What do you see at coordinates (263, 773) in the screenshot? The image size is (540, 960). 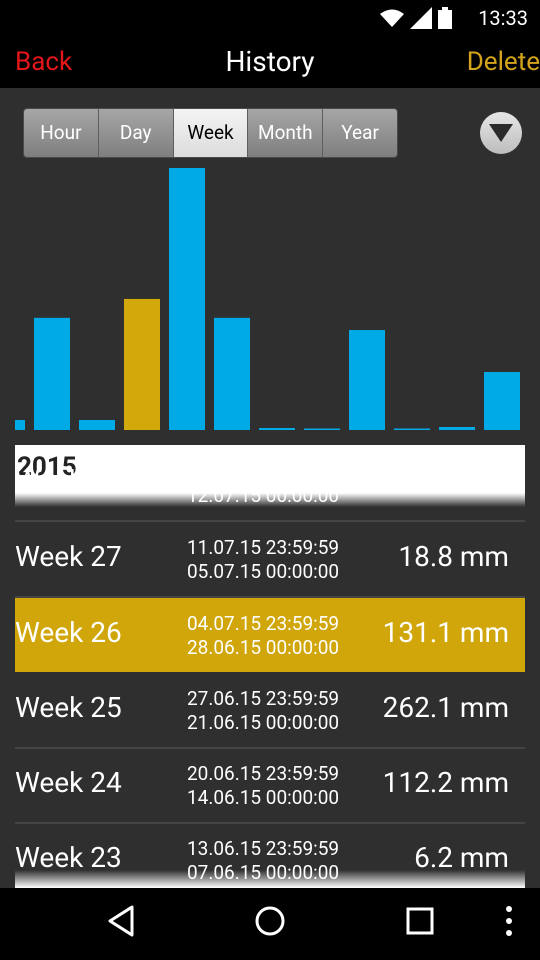 I see `row-date-end: 20.06.15 23:59:59` at bounding box center [263, 773].